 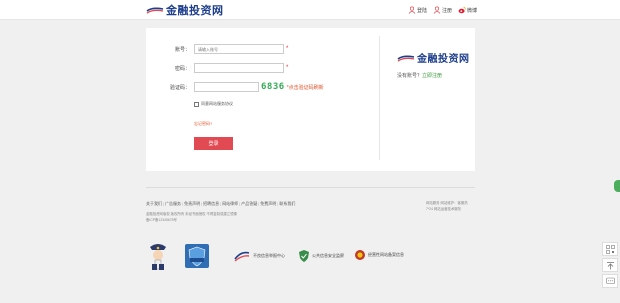 I want to click on footer-icp: 备ICP备12345678号, so click(x=161, y=220).